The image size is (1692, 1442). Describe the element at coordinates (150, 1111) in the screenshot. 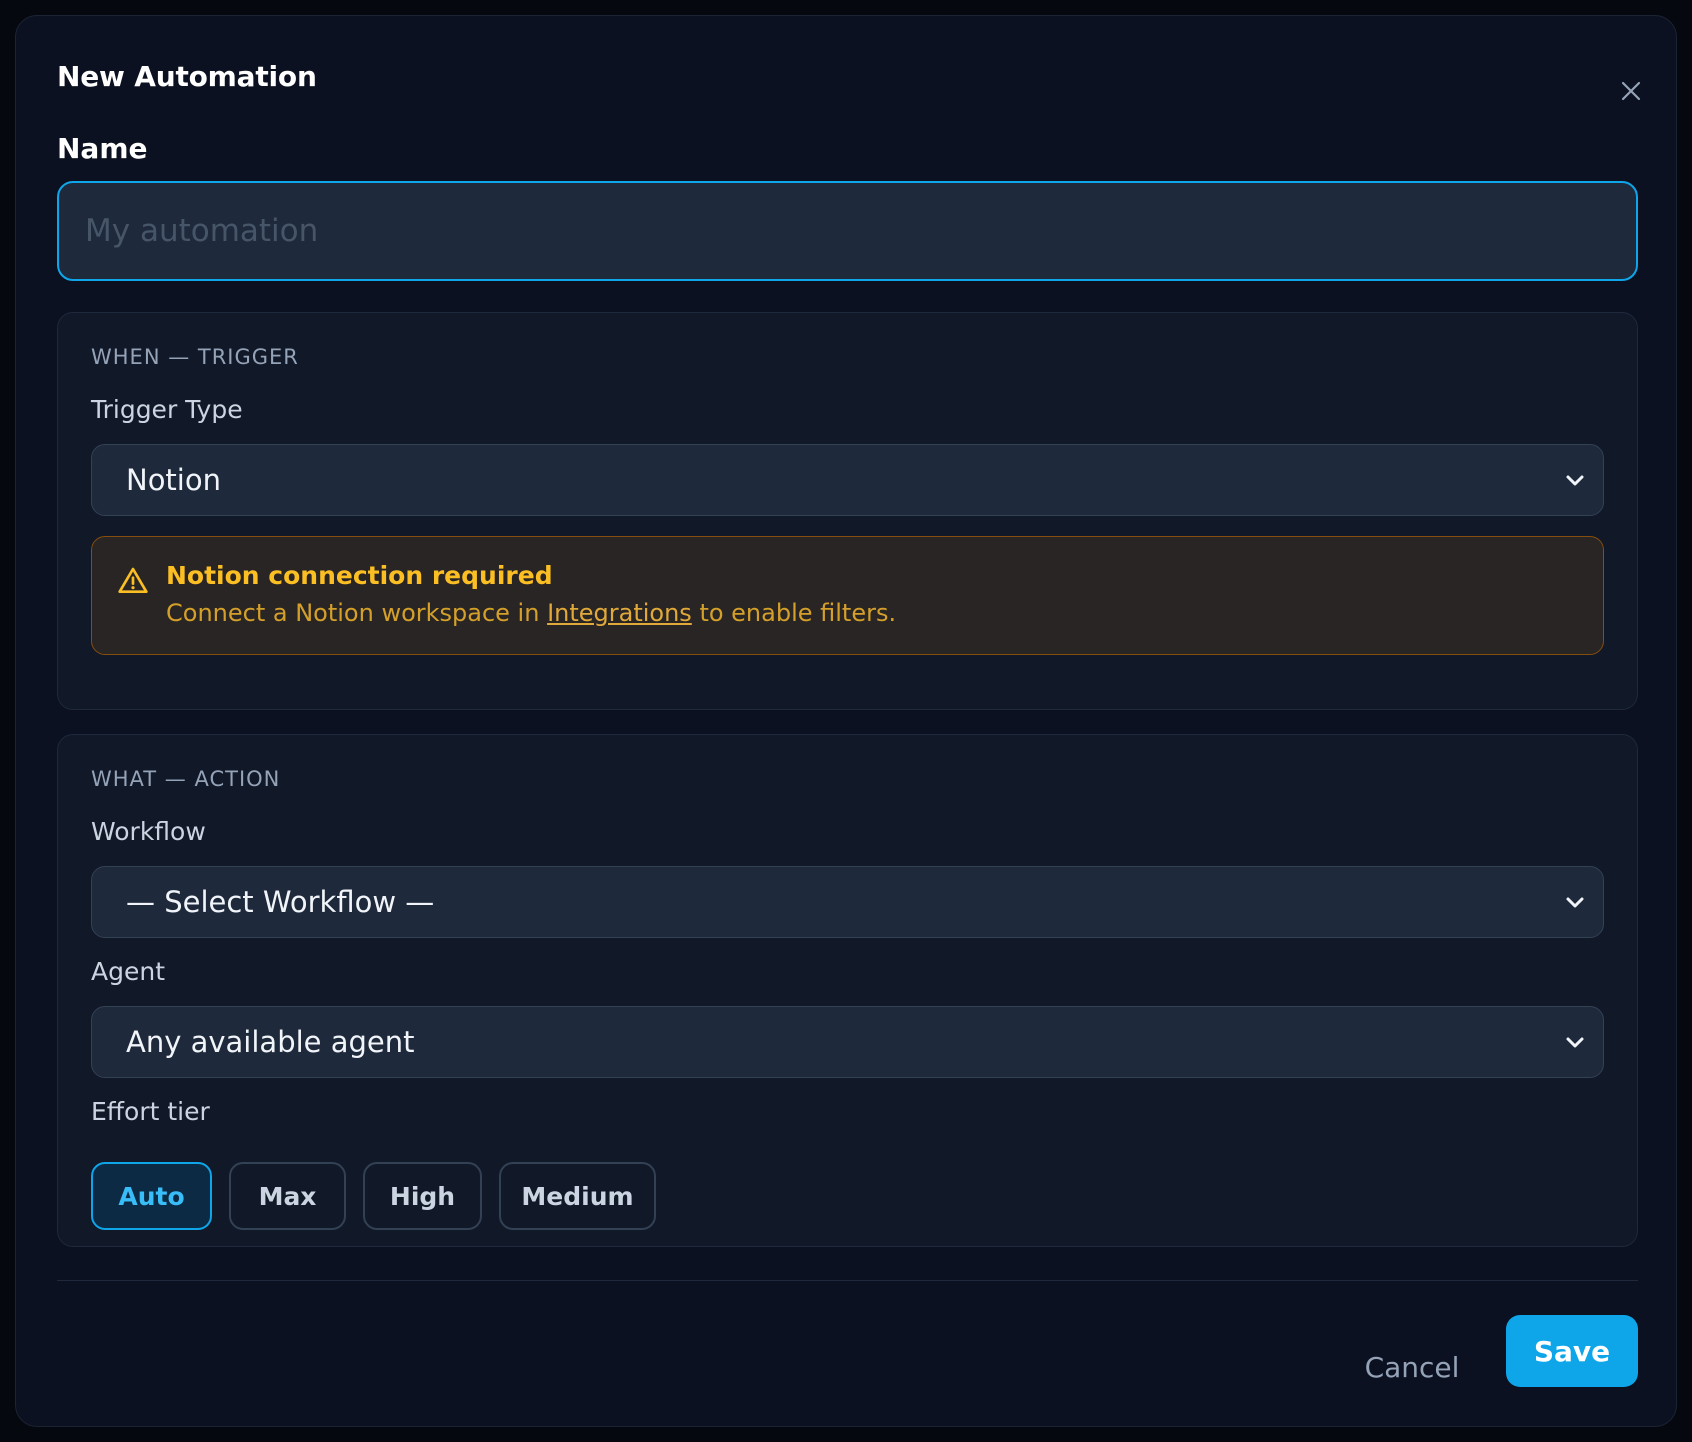

I see `effort-tier-label: Effort tier` at that location.